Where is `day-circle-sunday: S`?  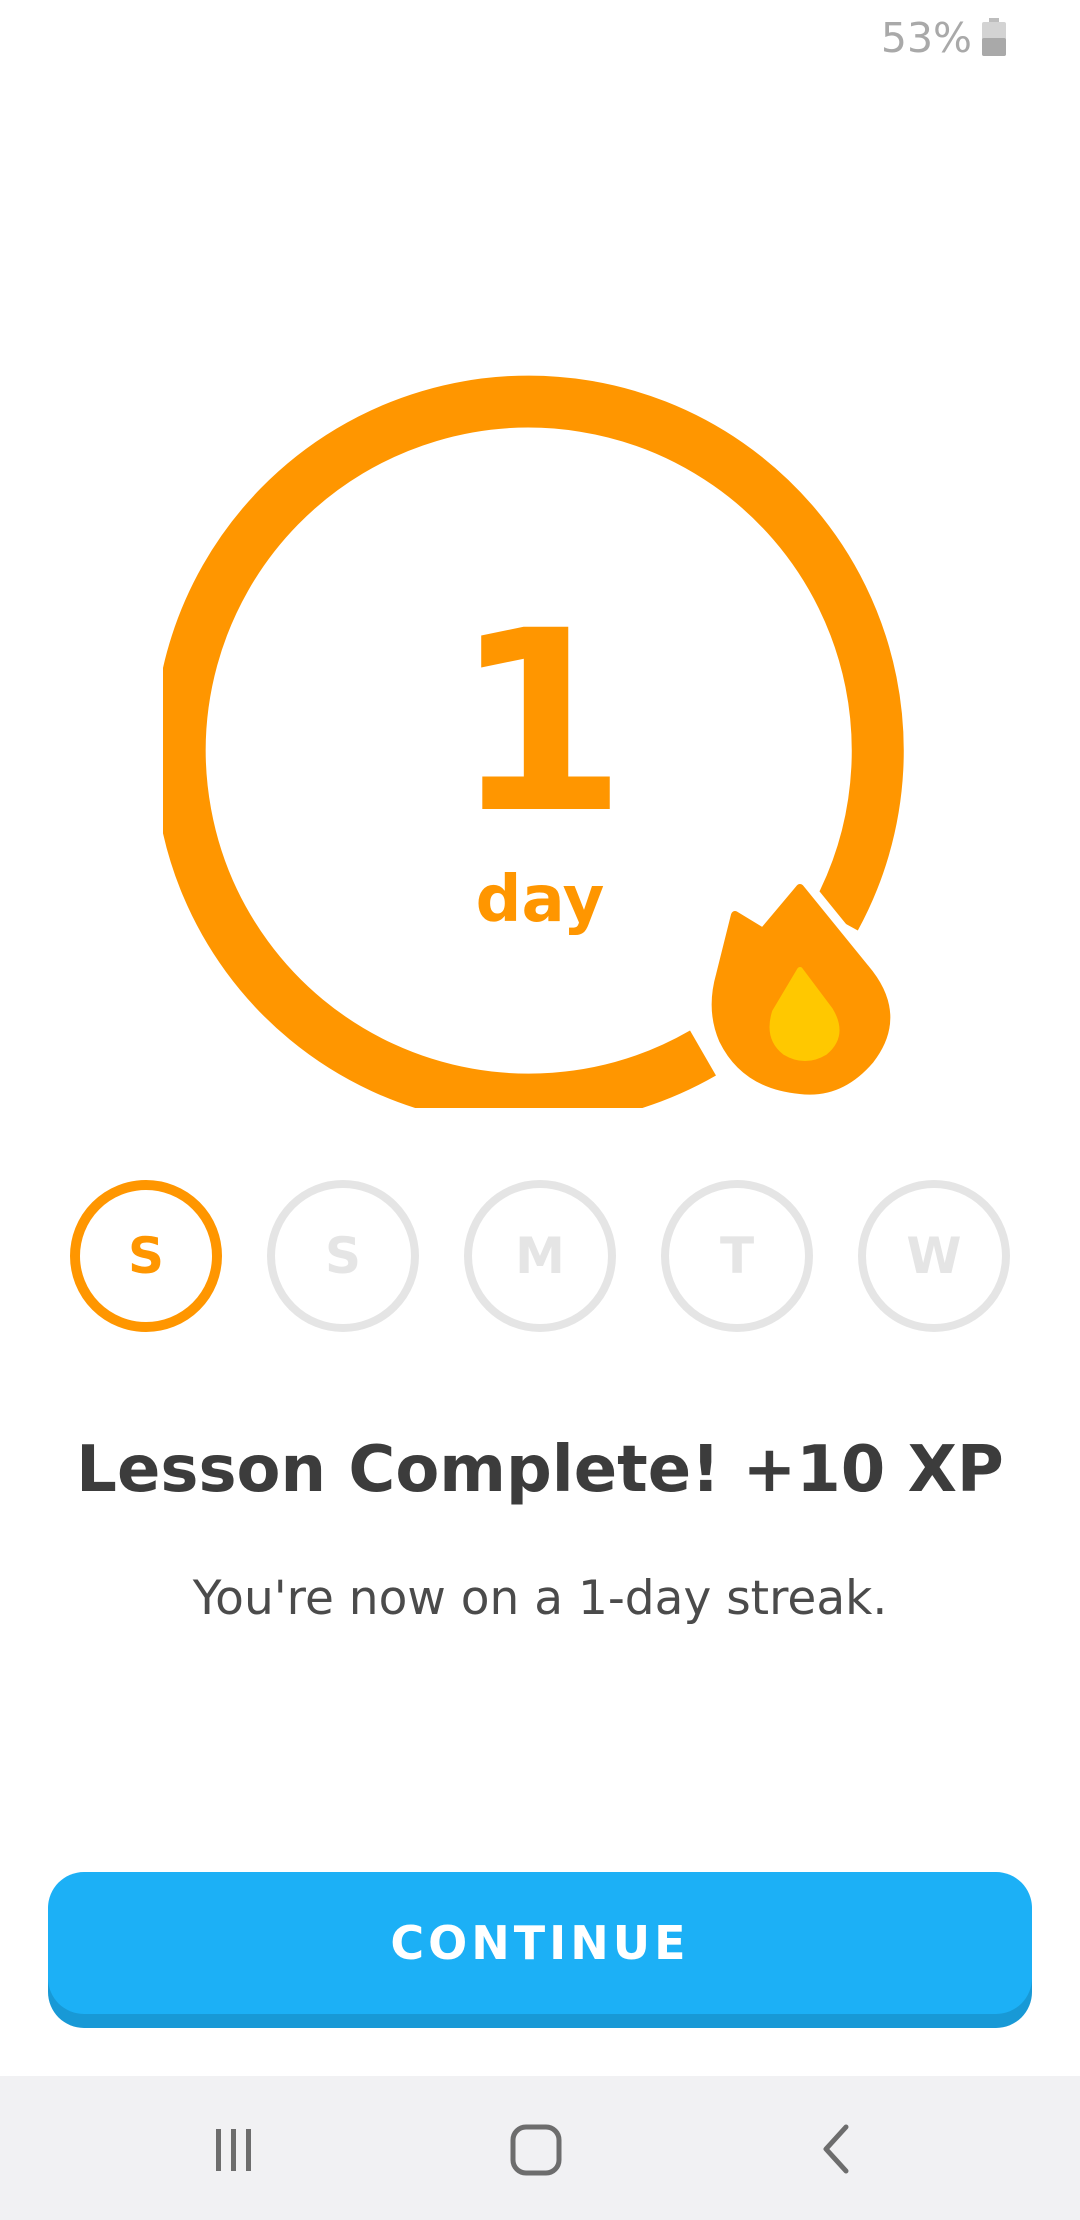
day-circle-sunday: S is located at coordinates (146, 1256).